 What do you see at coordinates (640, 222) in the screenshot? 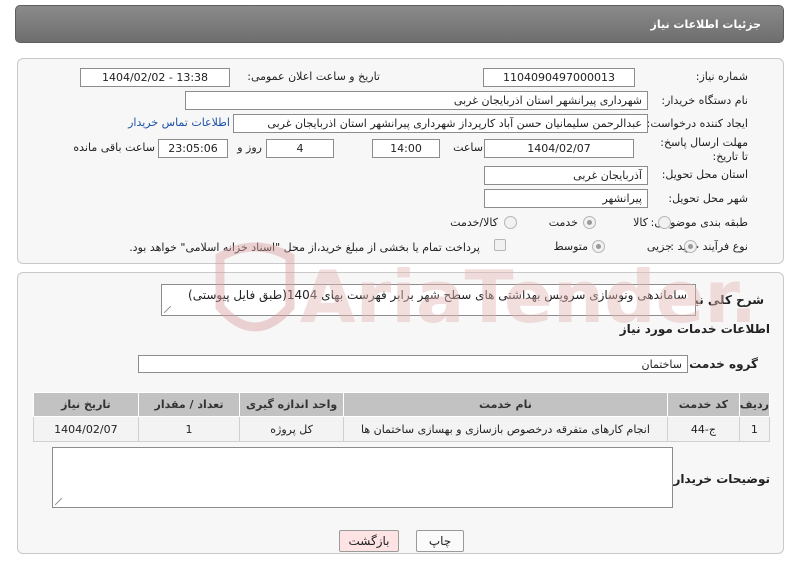
I see `category-goods-label: کالا` at bounding box center [640, 222].